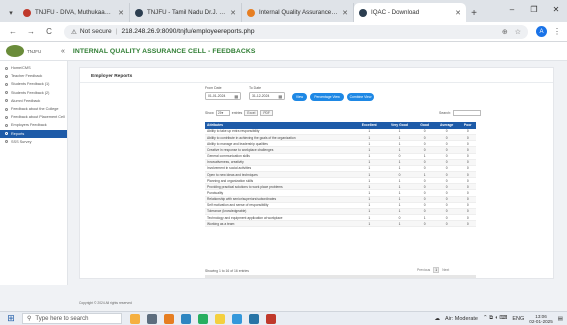 This screenshot has height=325, width=567. What do you see at coordinates (251, 113) in the screenshot?
I see `excel-button: Excel` at bounding box center [251, 113].